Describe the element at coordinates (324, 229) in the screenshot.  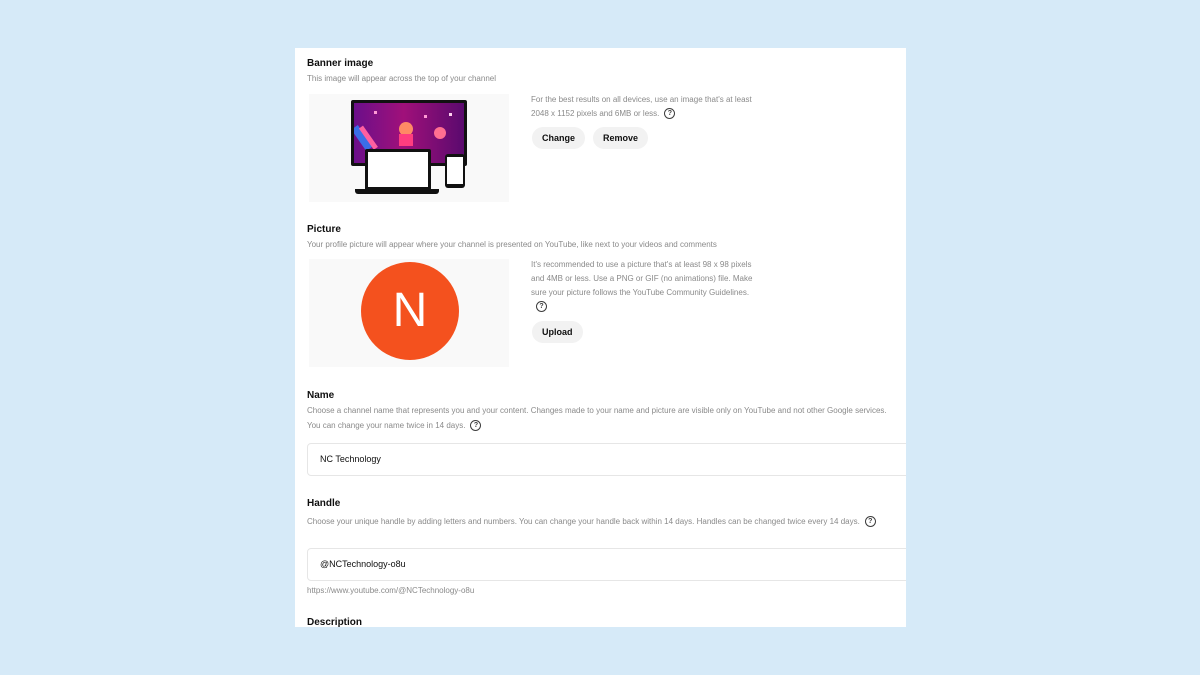
I see `picture-title: Picture` at that location.